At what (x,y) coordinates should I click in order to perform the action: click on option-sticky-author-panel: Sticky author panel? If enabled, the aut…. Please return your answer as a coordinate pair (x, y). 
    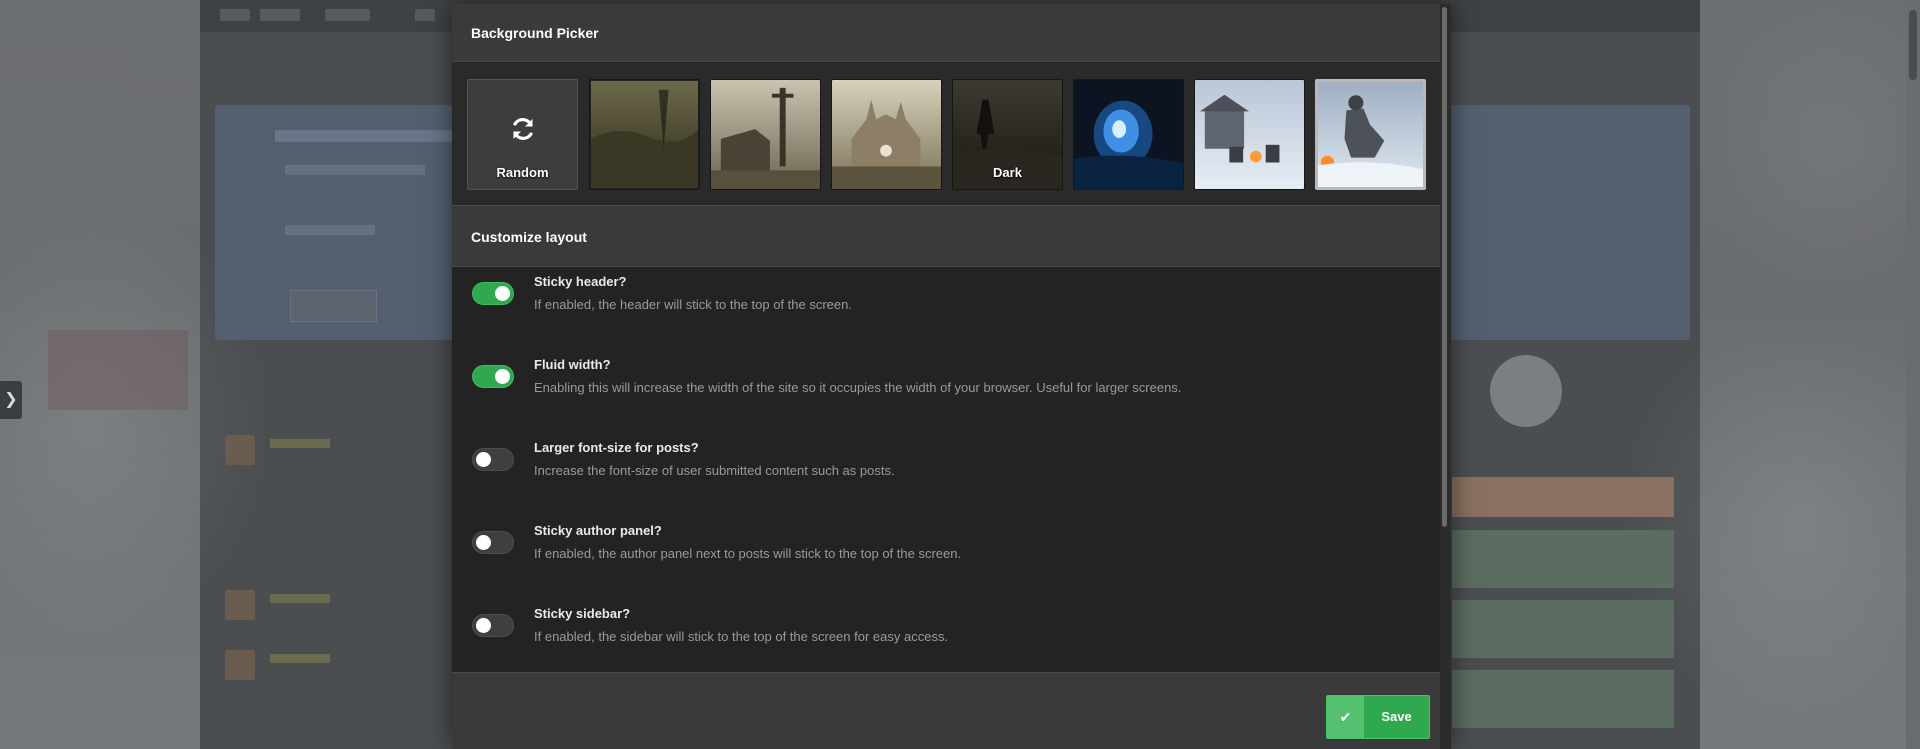
    Looking at the image, I should click on (946, 552).